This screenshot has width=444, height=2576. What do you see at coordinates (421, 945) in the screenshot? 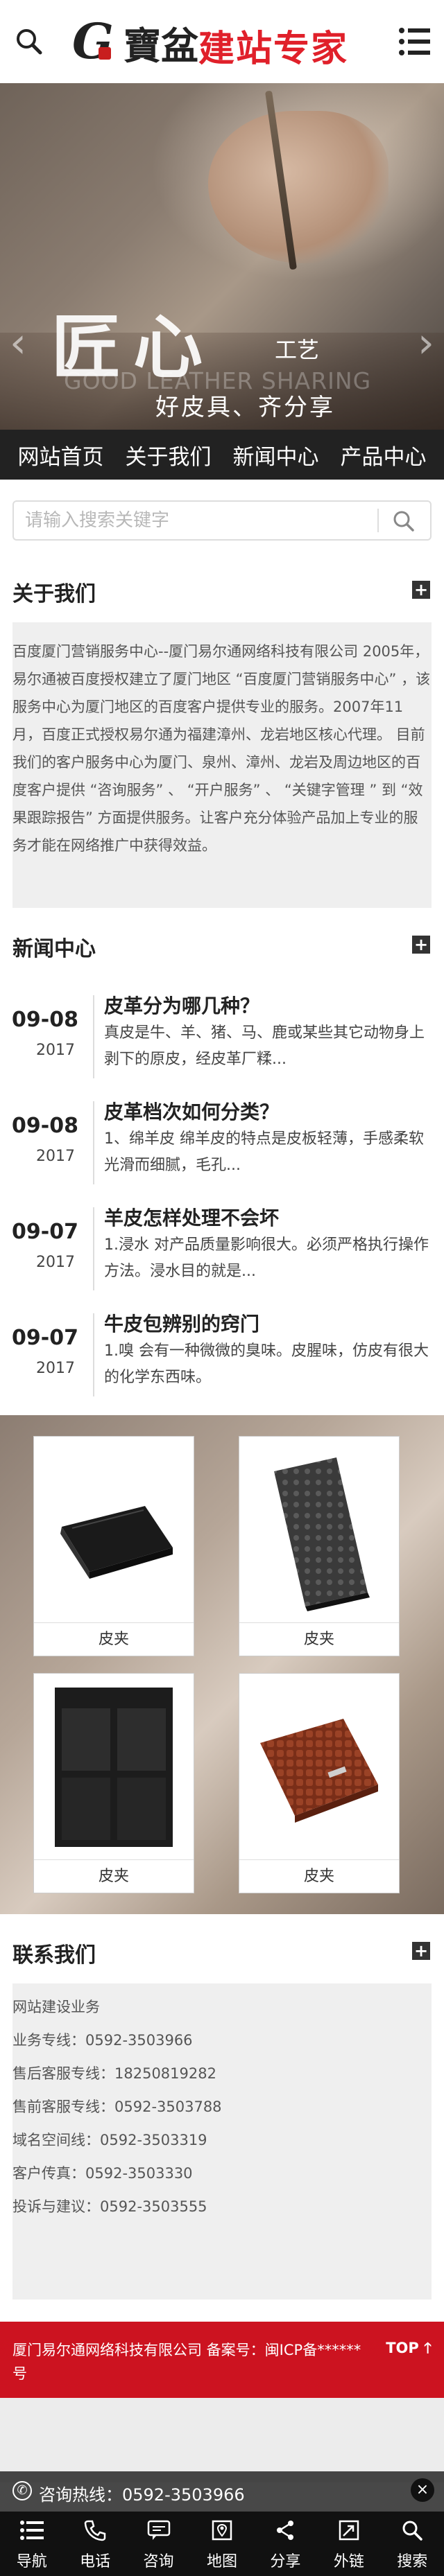
I see `news-more-icon: +` at bounding box center [421, 945].